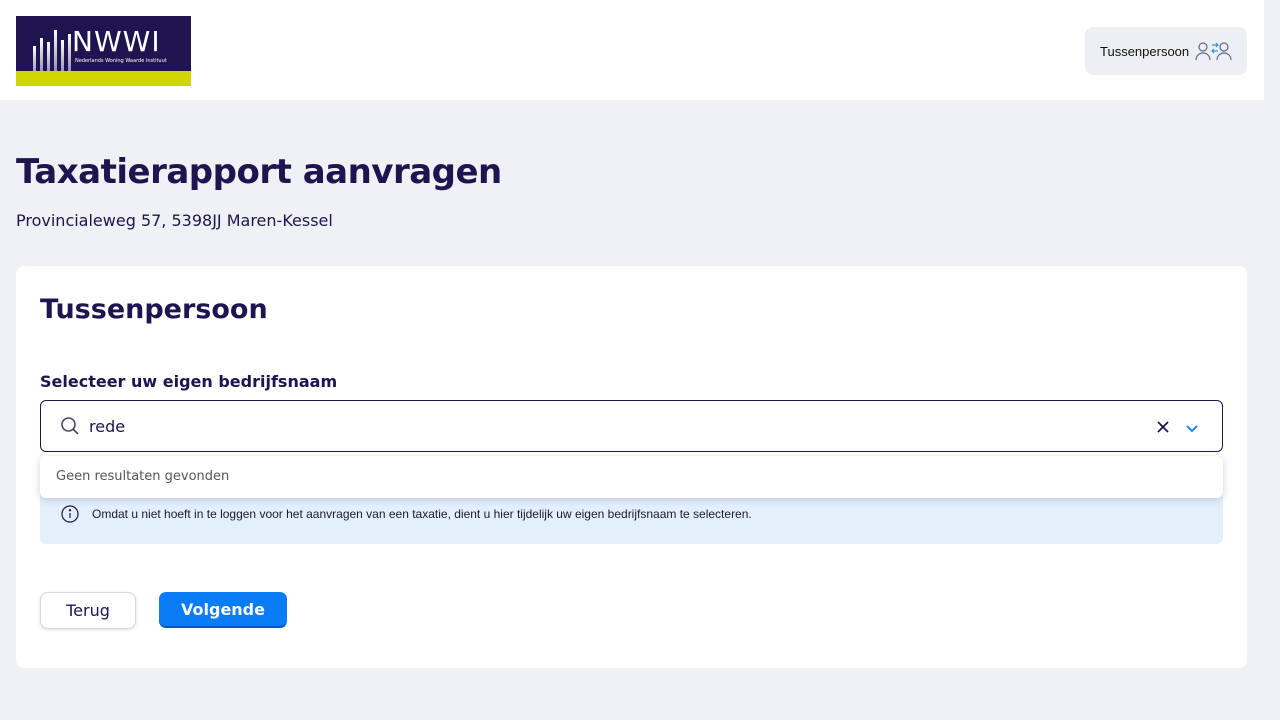 Image resolution: width=1280 pixels, height=720 pixels. I want to click on next-button: Volgende, so click(223, 610).